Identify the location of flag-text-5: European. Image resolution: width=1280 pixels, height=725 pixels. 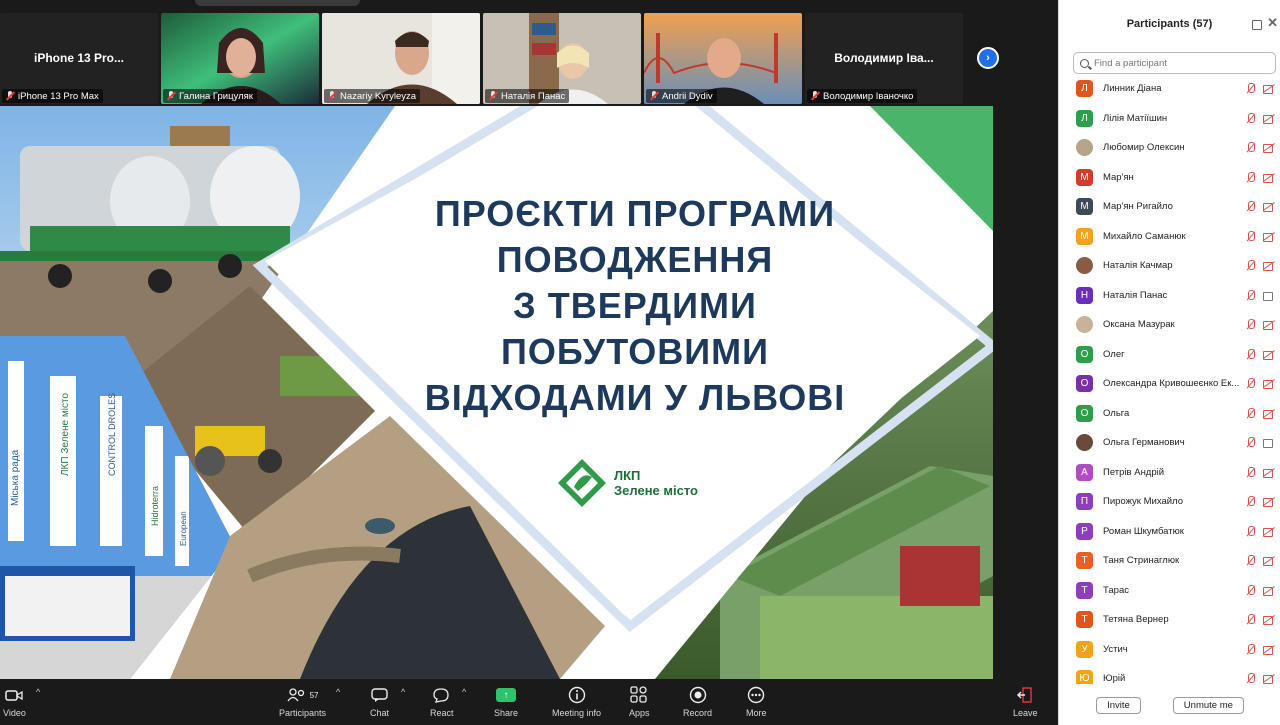
(183, 528).